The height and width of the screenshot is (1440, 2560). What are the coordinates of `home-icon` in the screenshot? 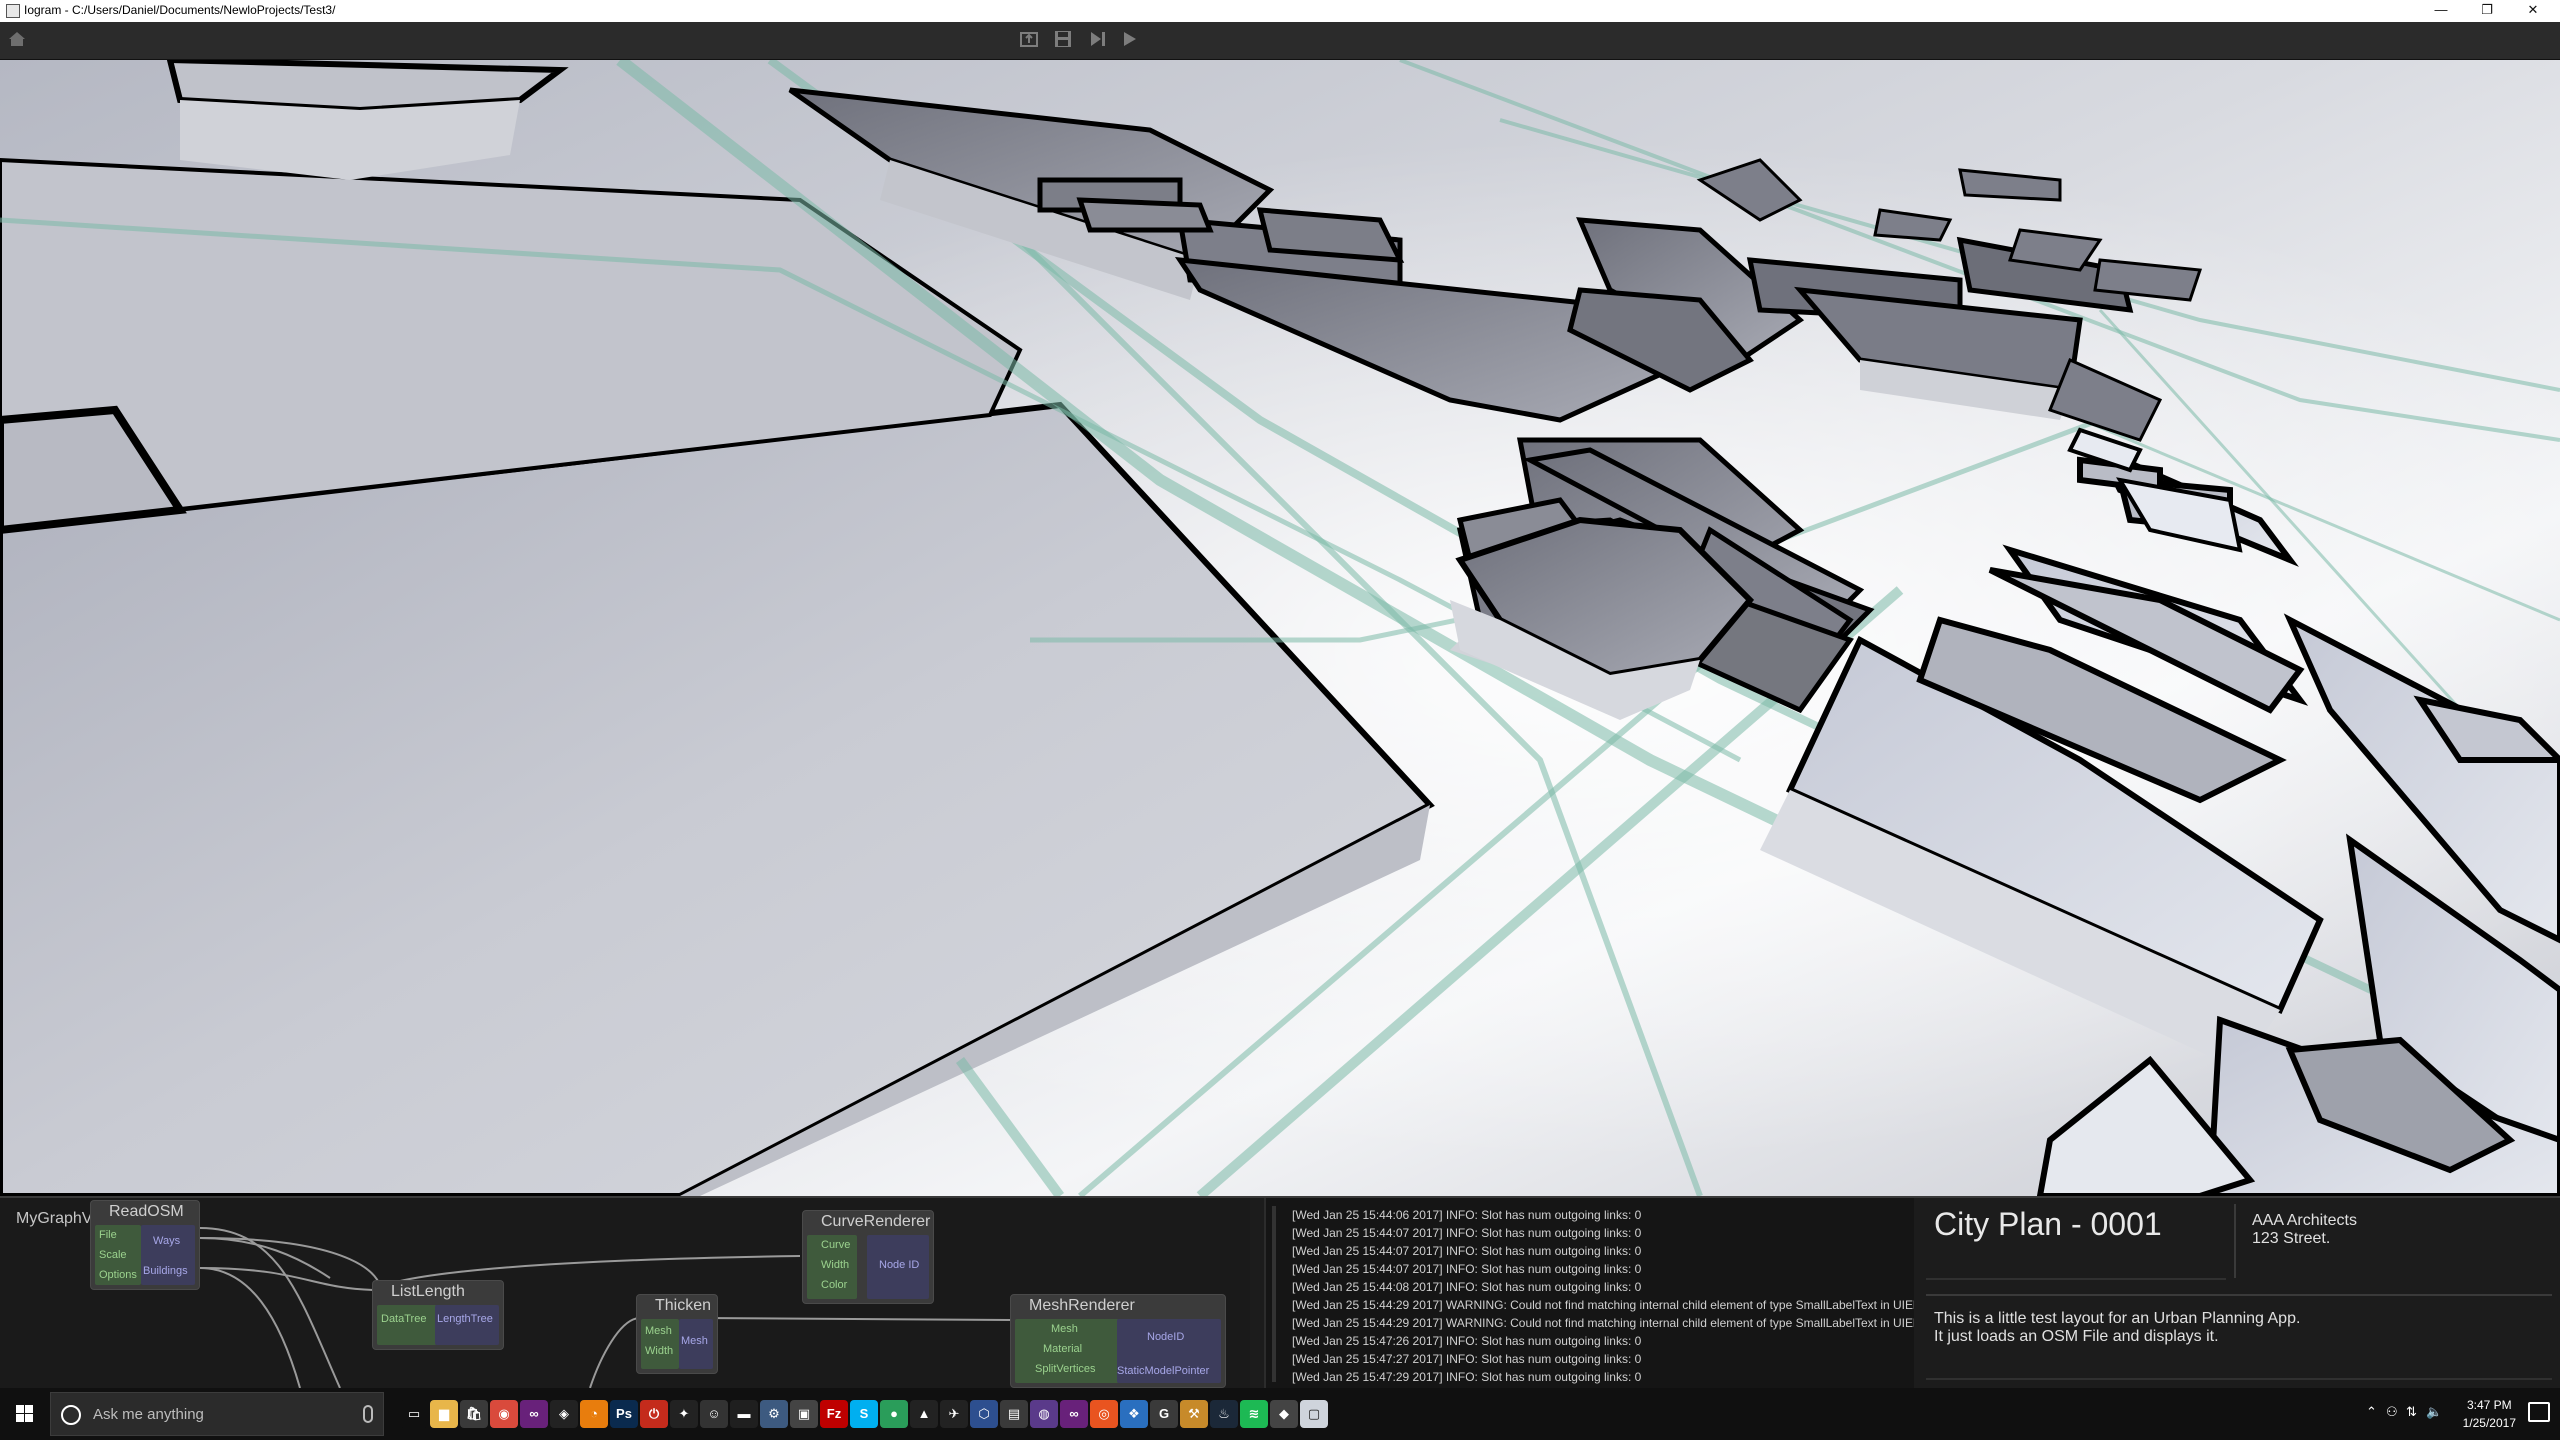 It's located at (17, 41).